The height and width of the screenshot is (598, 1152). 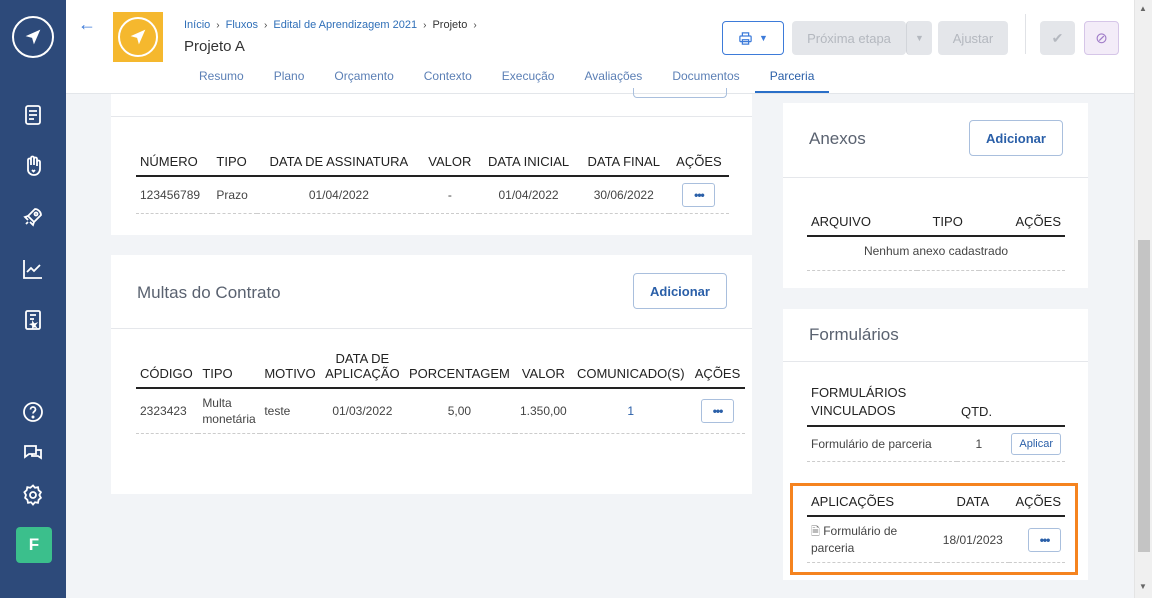 I want to click on cell-acoes: •••, so click(x=698, y=195).